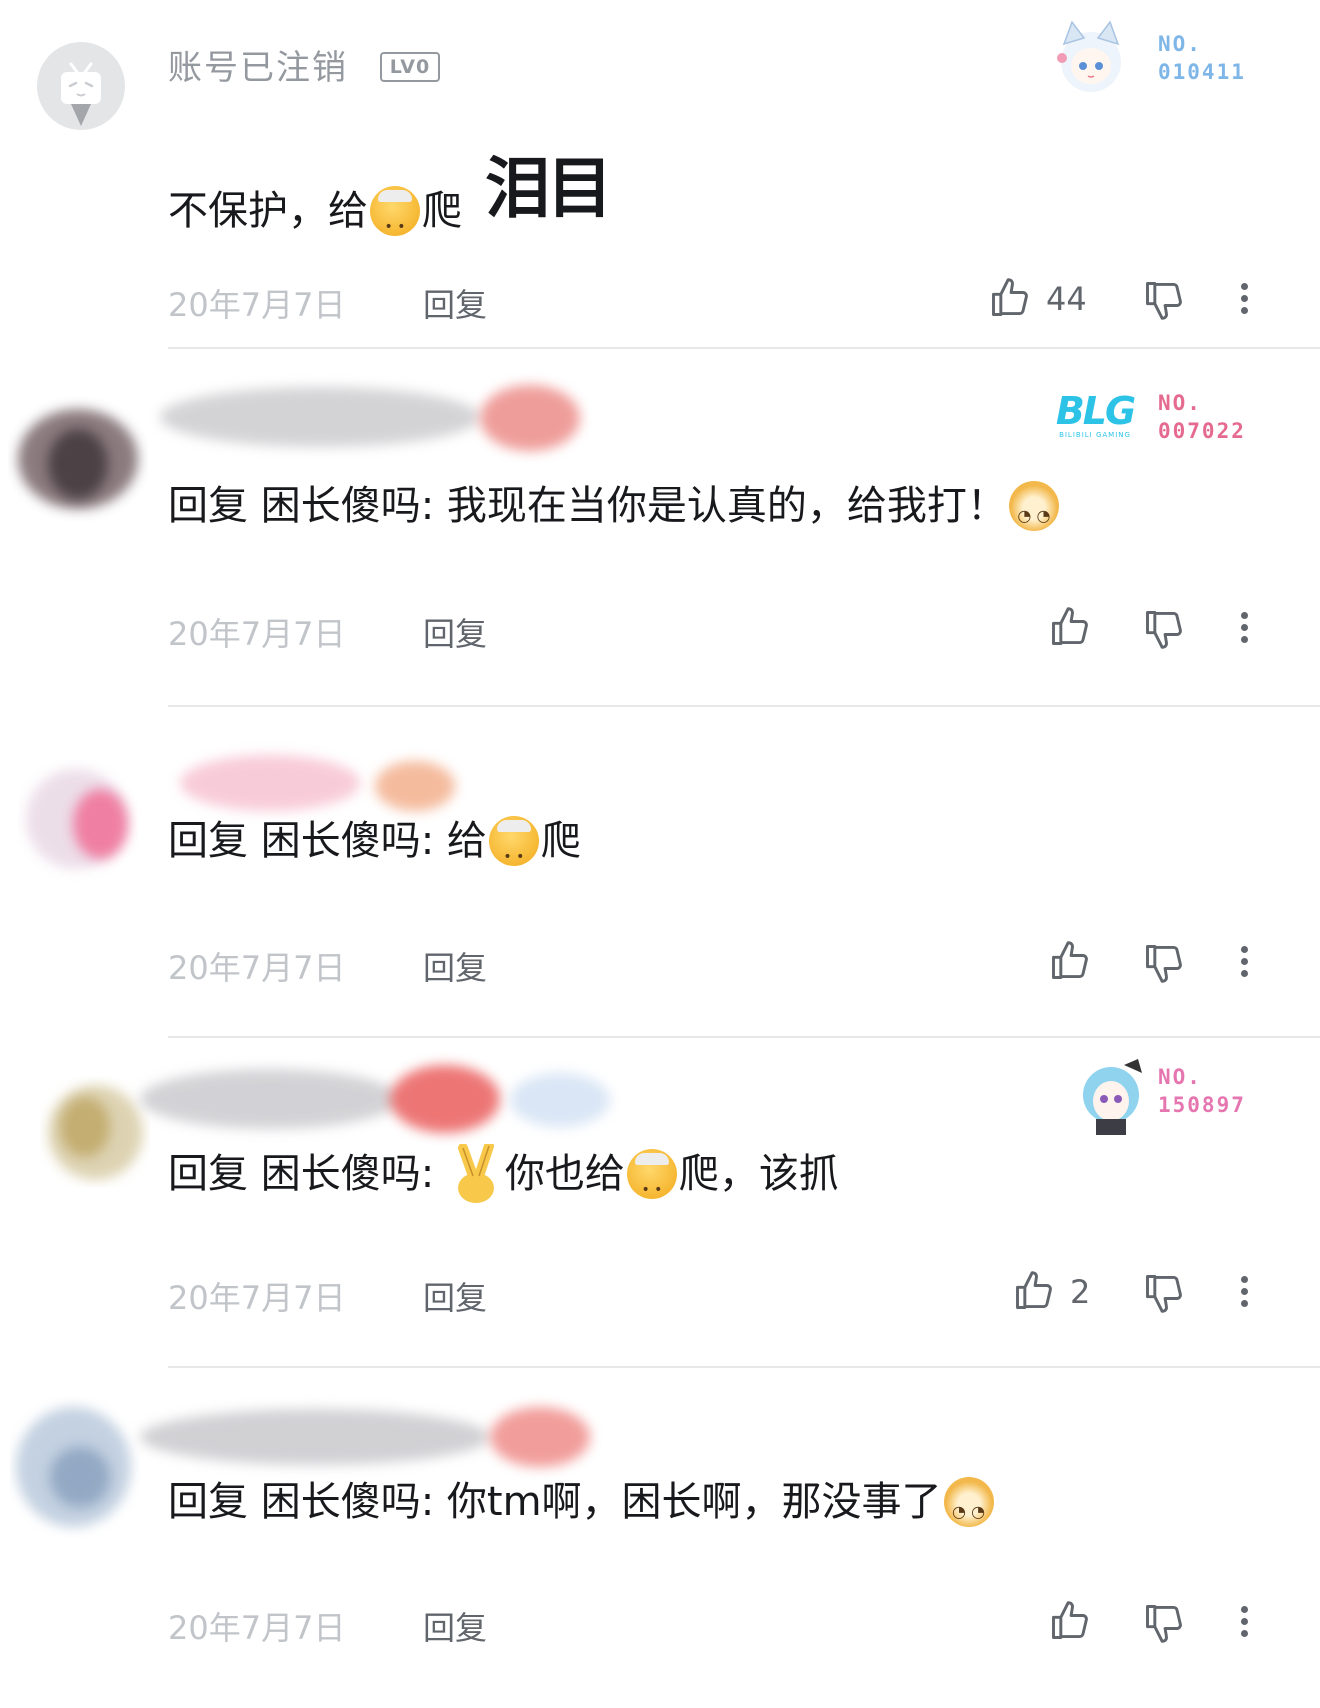 Image resolution: width=1320 pixels, height=1708 pixels. What do you see at coordinates (1066, 299) in the screenshot?
I see `like-count: 44` at bounding box center [1066, 299].